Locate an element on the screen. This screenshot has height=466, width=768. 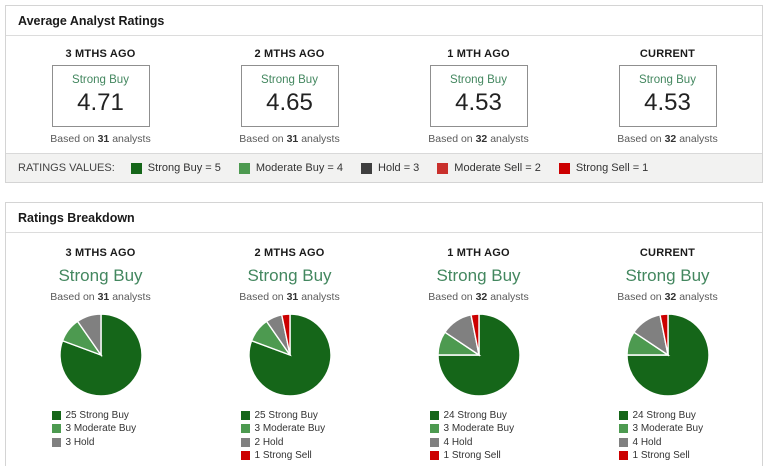
pie-legend-area: 25 Strong Buy 3 Moderate Buy 3 Hold is located at coordinates (100, 429).